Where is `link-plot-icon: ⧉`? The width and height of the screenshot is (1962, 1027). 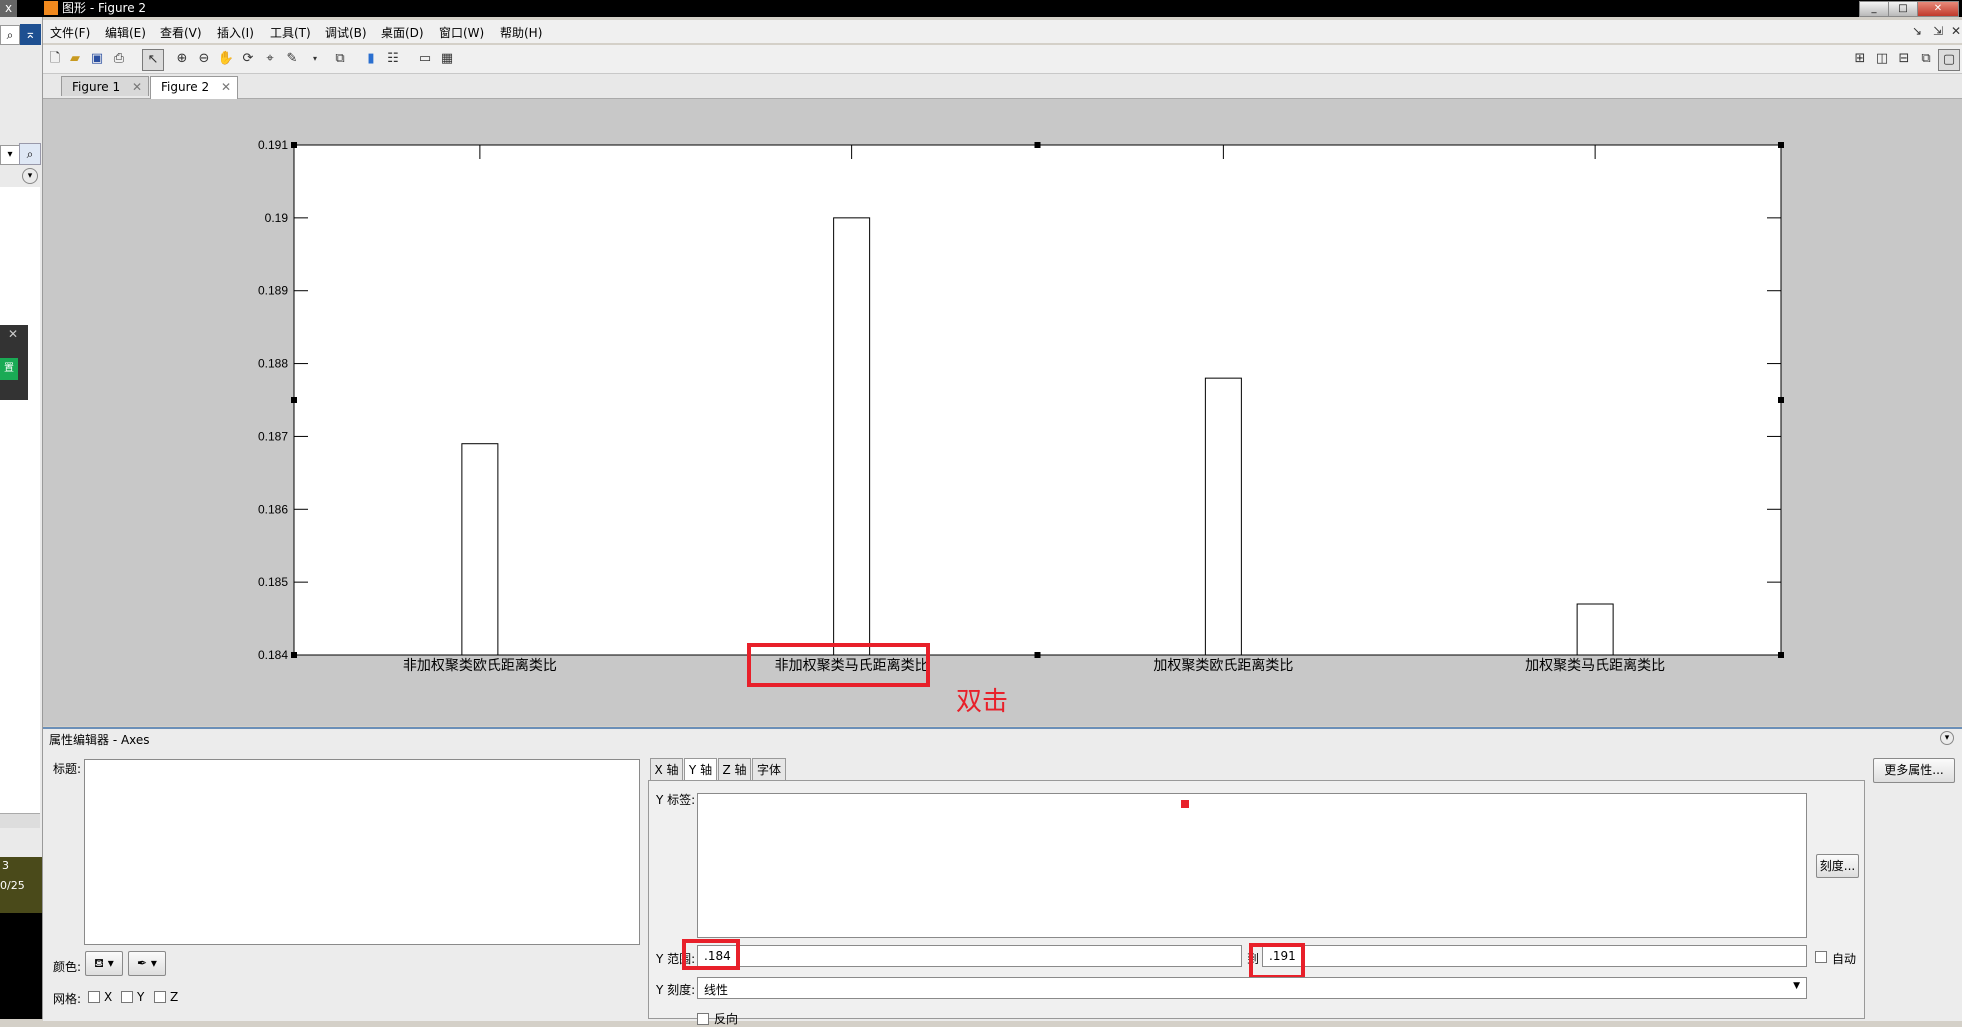
link-plot-icon: ⧉ is located at coordinates (340, 59).